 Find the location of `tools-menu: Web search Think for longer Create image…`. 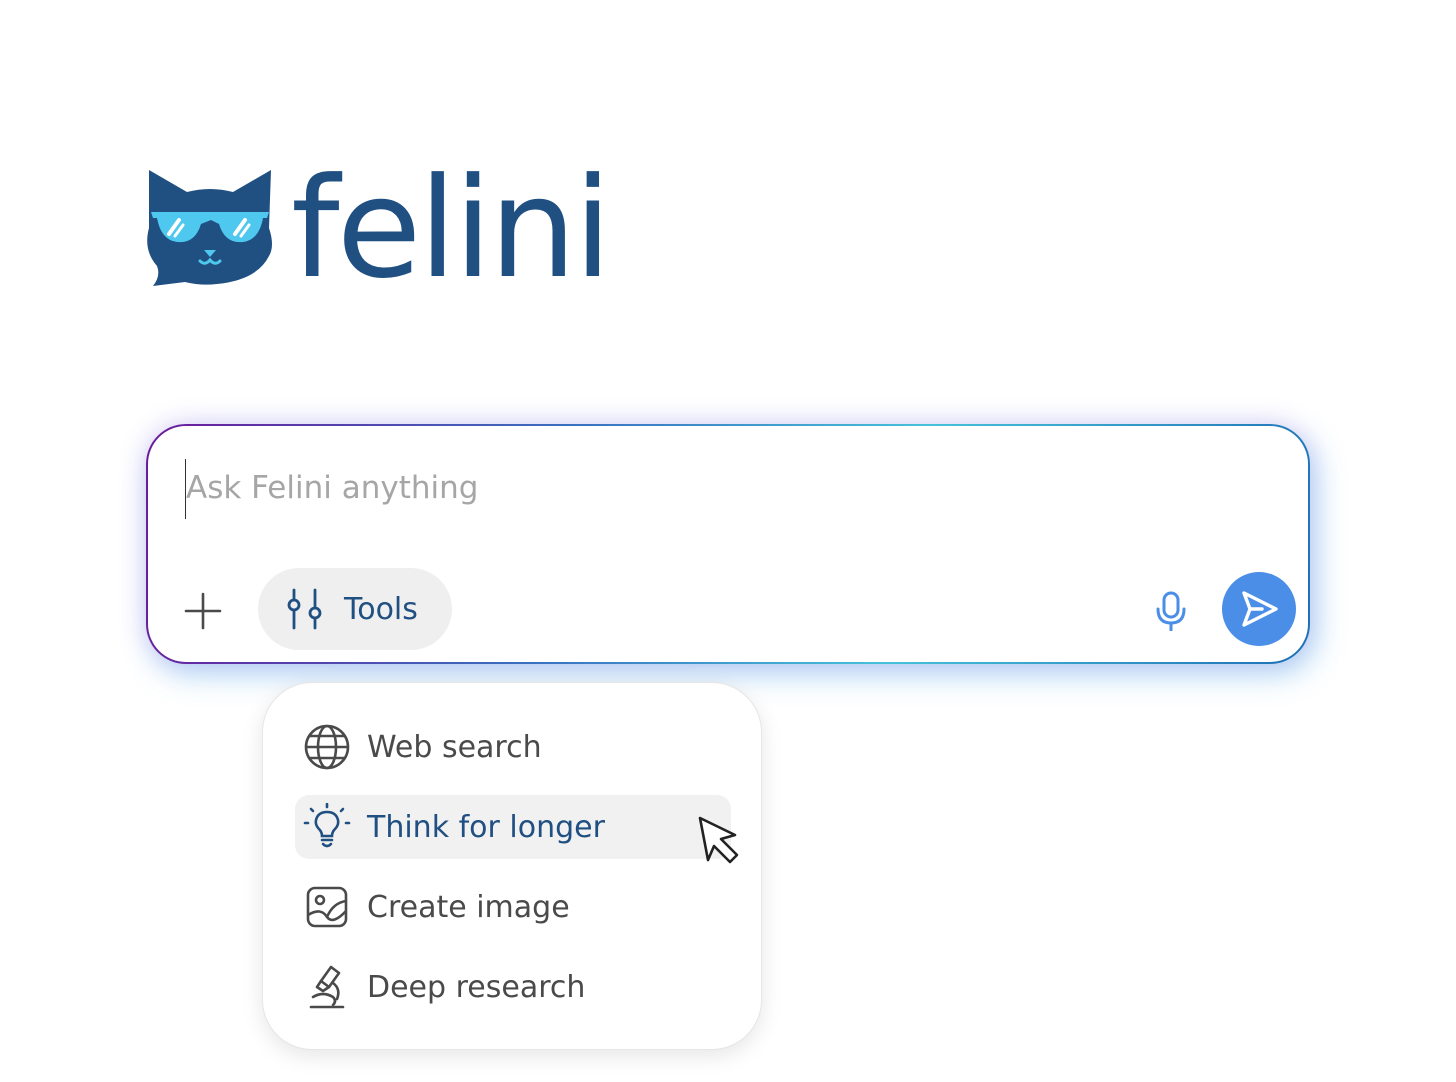

tools-menu: Web search Think for longer Create image… is located at coordinates (512, 866).